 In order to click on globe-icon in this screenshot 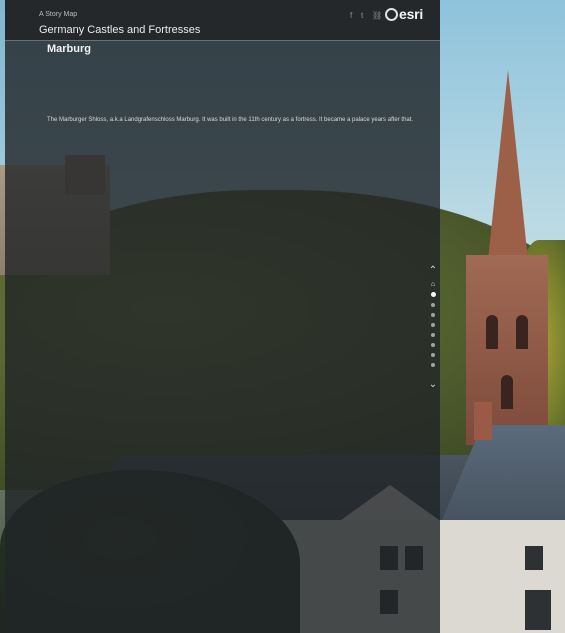, I will do `click(391, 14)`.